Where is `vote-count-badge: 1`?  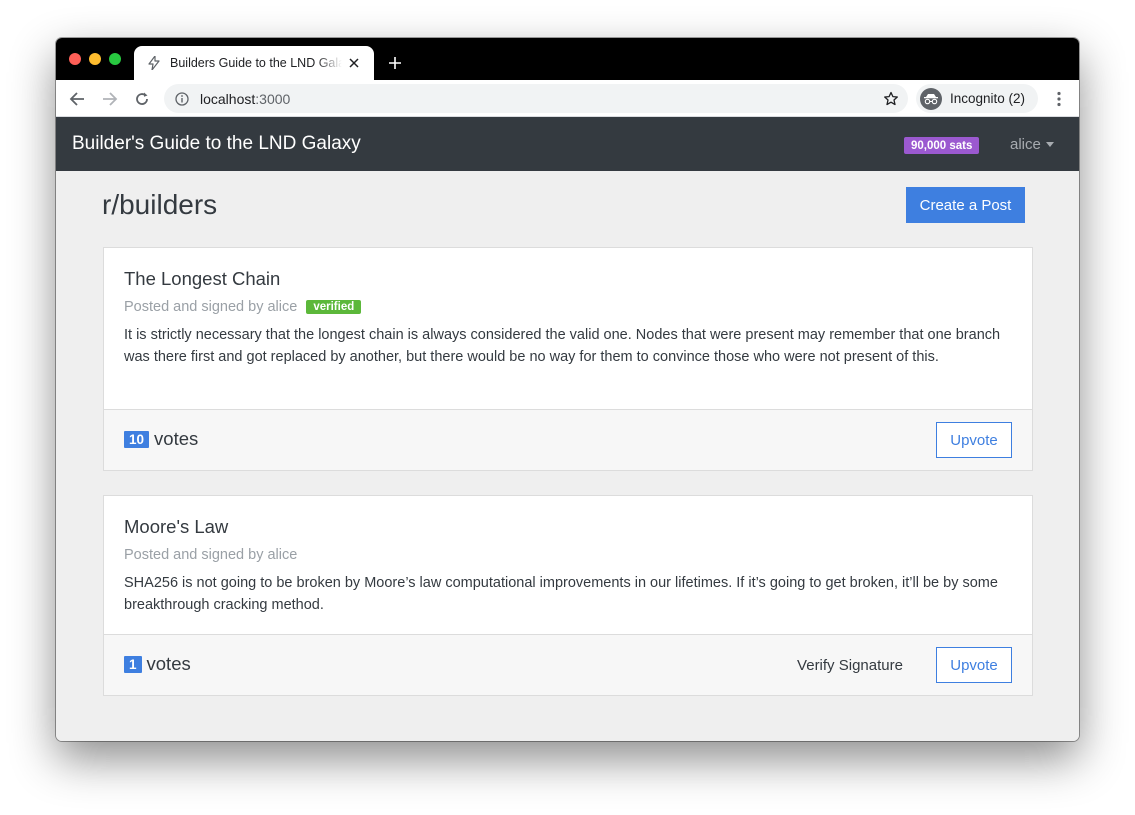
vote-count-badge: 1 is located at coordinates (133, 664).